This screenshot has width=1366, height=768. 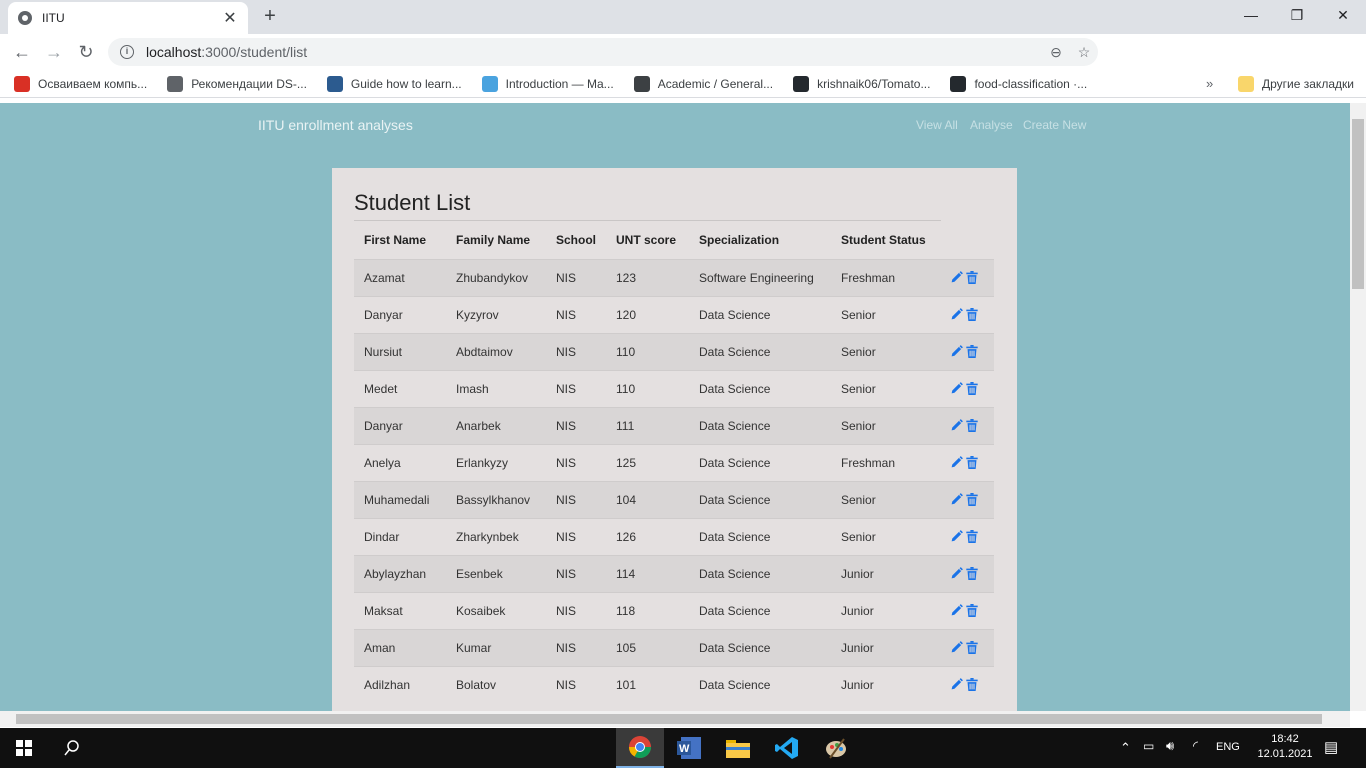 What do you see at coordinates (174, 52) in the screenshot?
I see `url-host: localhost` at bounding box center [174, 52].